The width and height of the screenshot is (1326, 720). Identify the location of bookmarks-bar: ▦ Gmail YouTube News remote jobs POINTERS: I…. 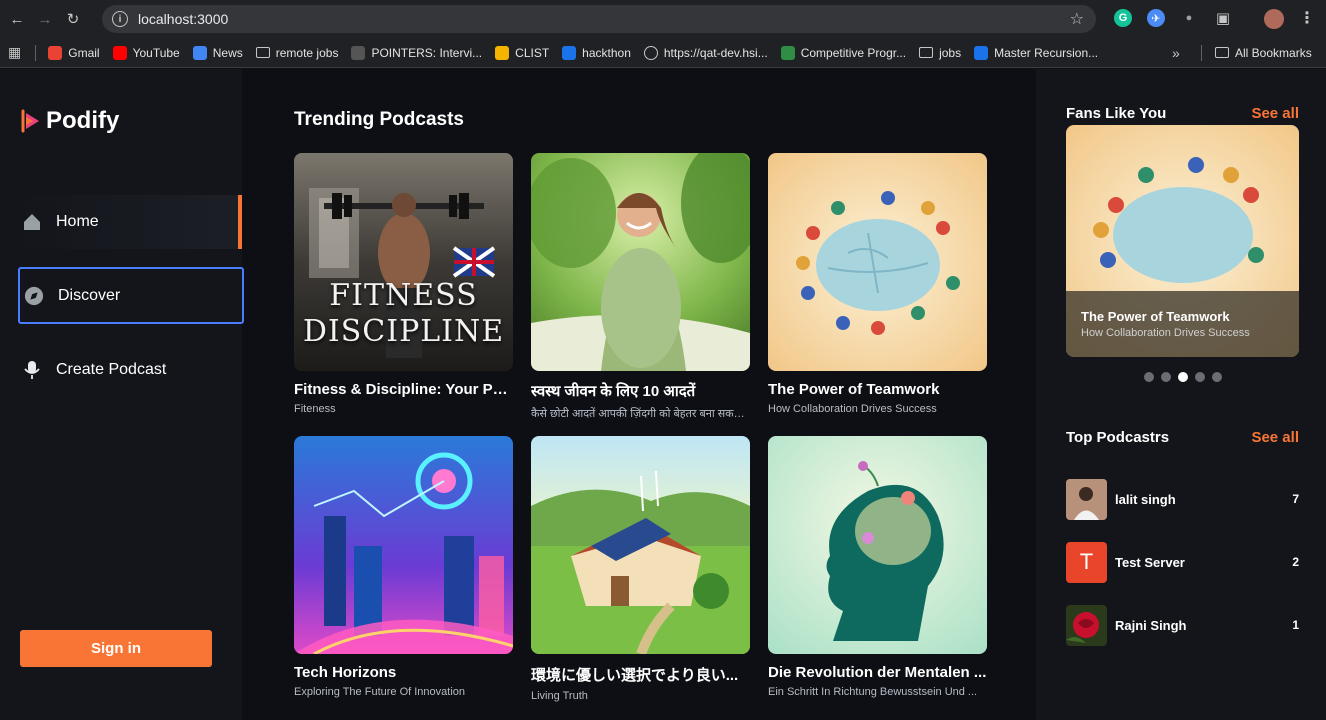
(663, 53).